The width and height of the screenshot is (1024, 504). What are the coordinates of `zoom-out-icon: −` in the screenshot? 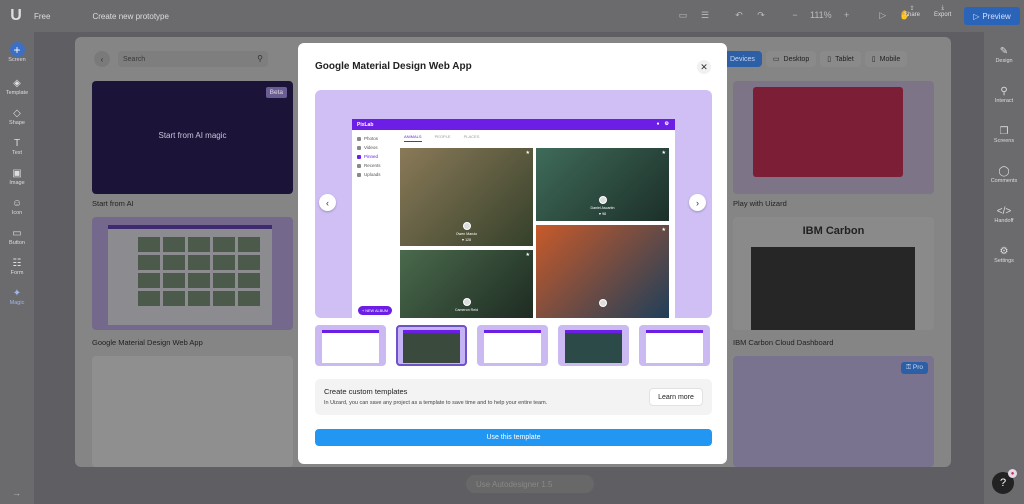 It's located at (795, 15).